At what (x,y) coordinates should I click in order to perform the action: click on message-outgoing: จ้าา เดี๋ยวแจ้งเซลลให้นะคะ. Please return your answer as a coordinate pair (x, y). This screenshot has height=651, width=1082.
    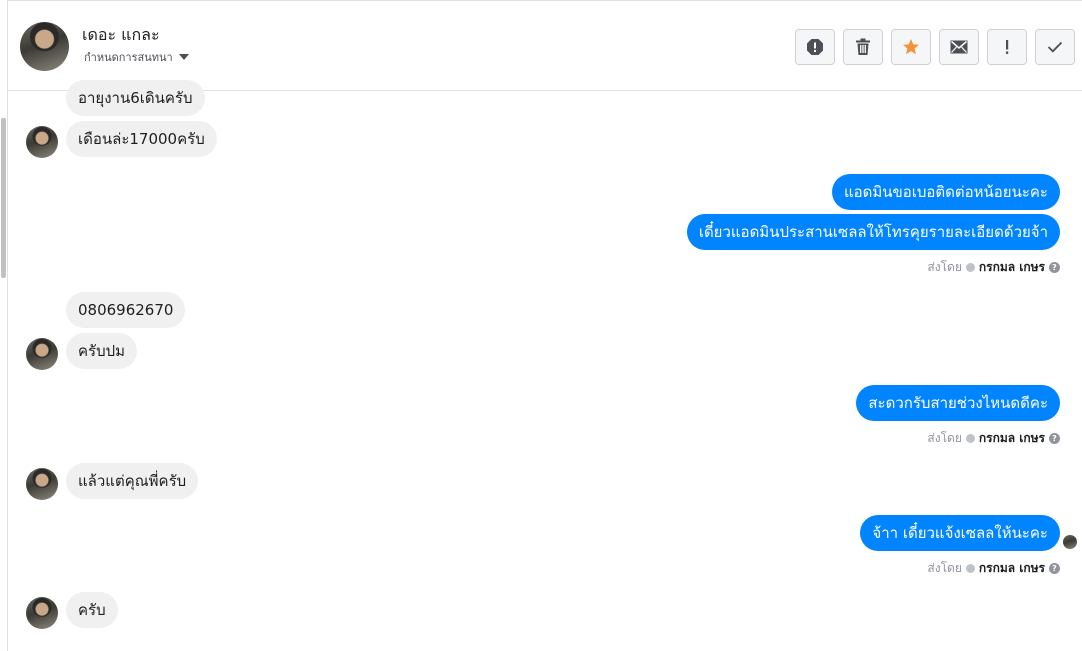
    Looking at the image, I should click on (960, 533).